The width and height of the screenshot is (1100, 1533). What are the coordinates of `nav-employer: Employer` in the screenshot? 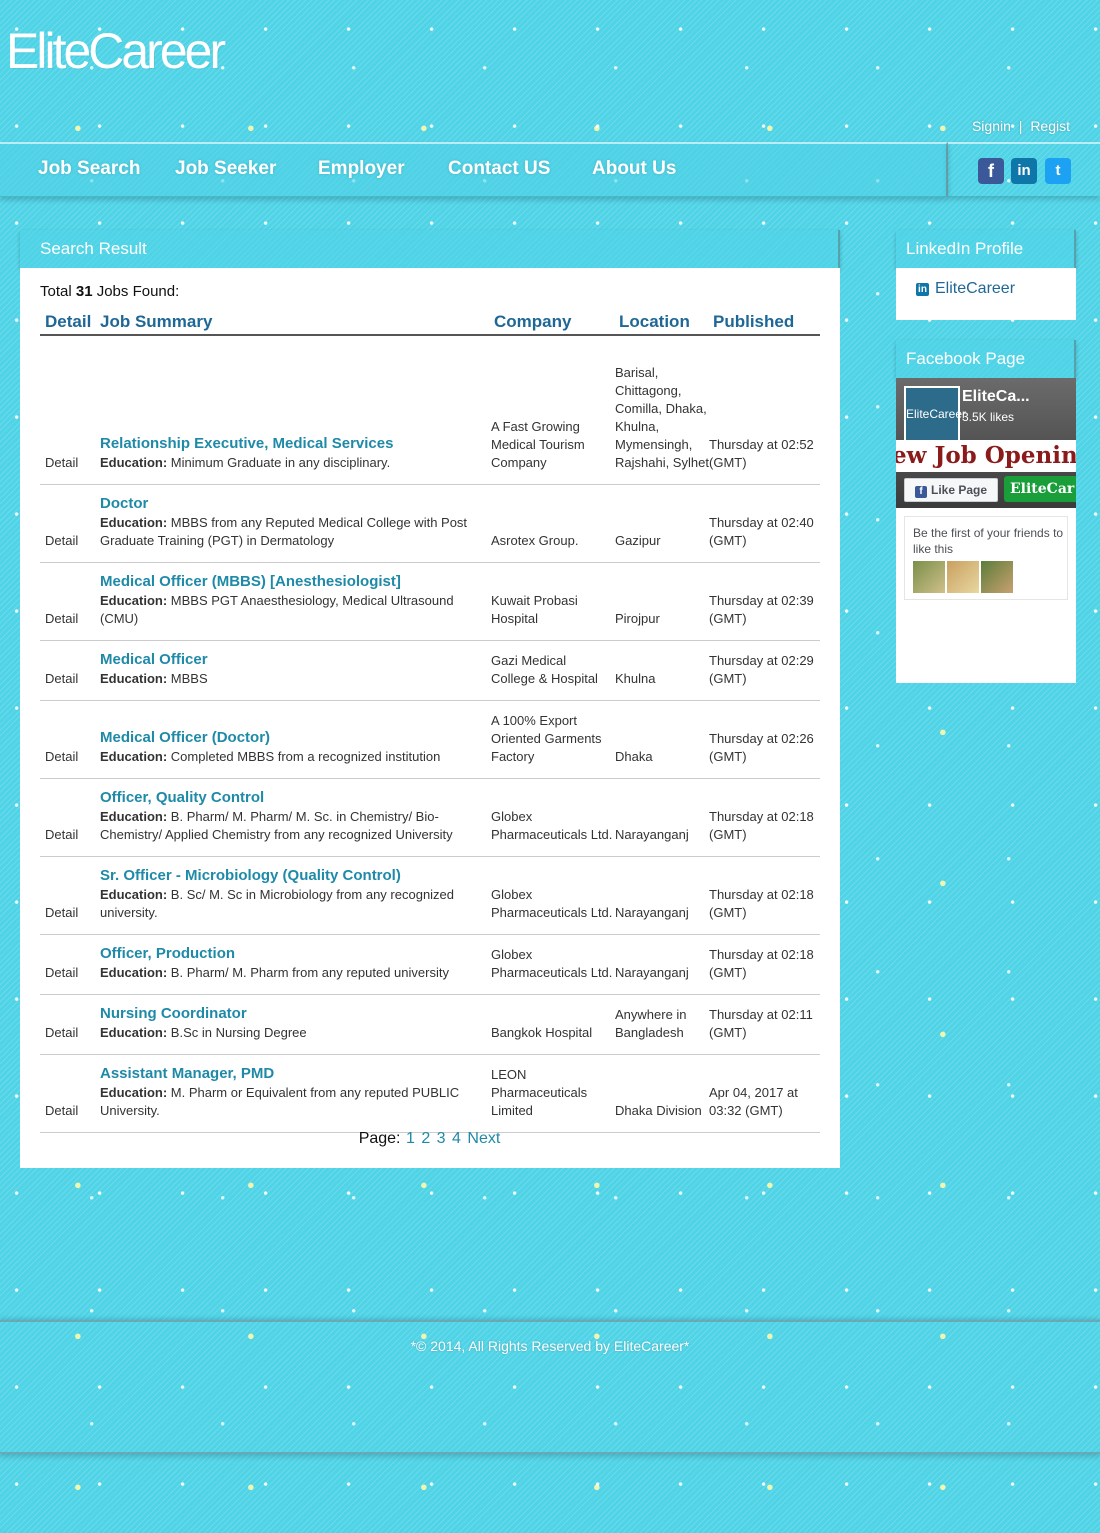 It's located at (361, 169).